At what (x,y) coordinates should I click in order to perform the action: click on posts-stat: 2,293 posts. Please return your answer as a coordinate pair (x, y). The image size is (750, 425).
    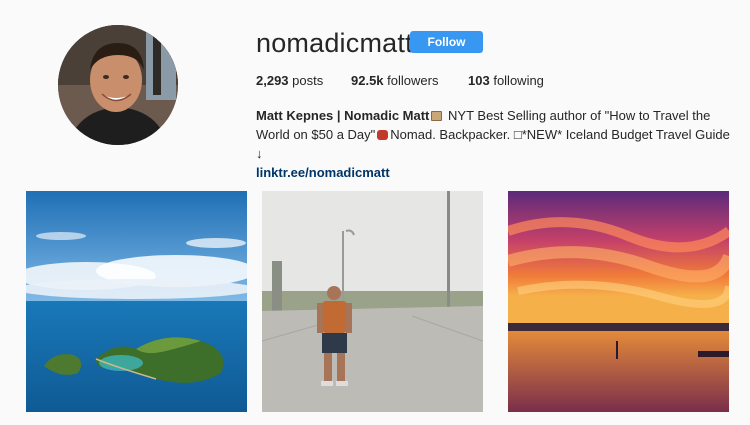
    Looking at the image, I should click on (303, 80).